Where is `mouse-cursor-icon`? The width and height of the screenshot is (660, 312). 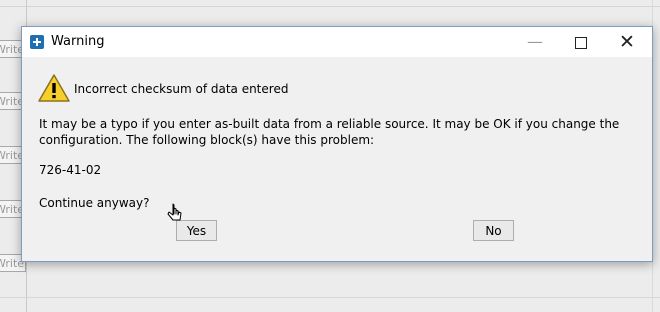 mouse-cursor-icon is located at coordinates (174, 212).